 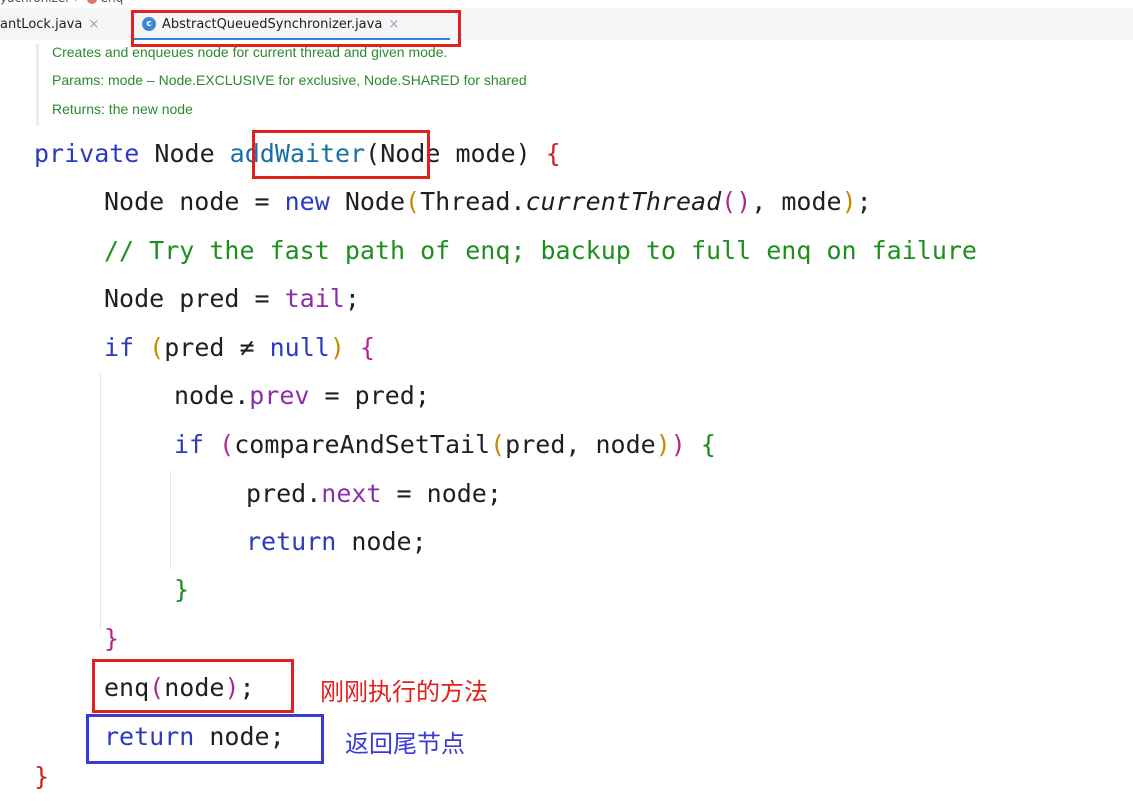 I want to click on highlight-box-enq, so click(x=193, y=686).